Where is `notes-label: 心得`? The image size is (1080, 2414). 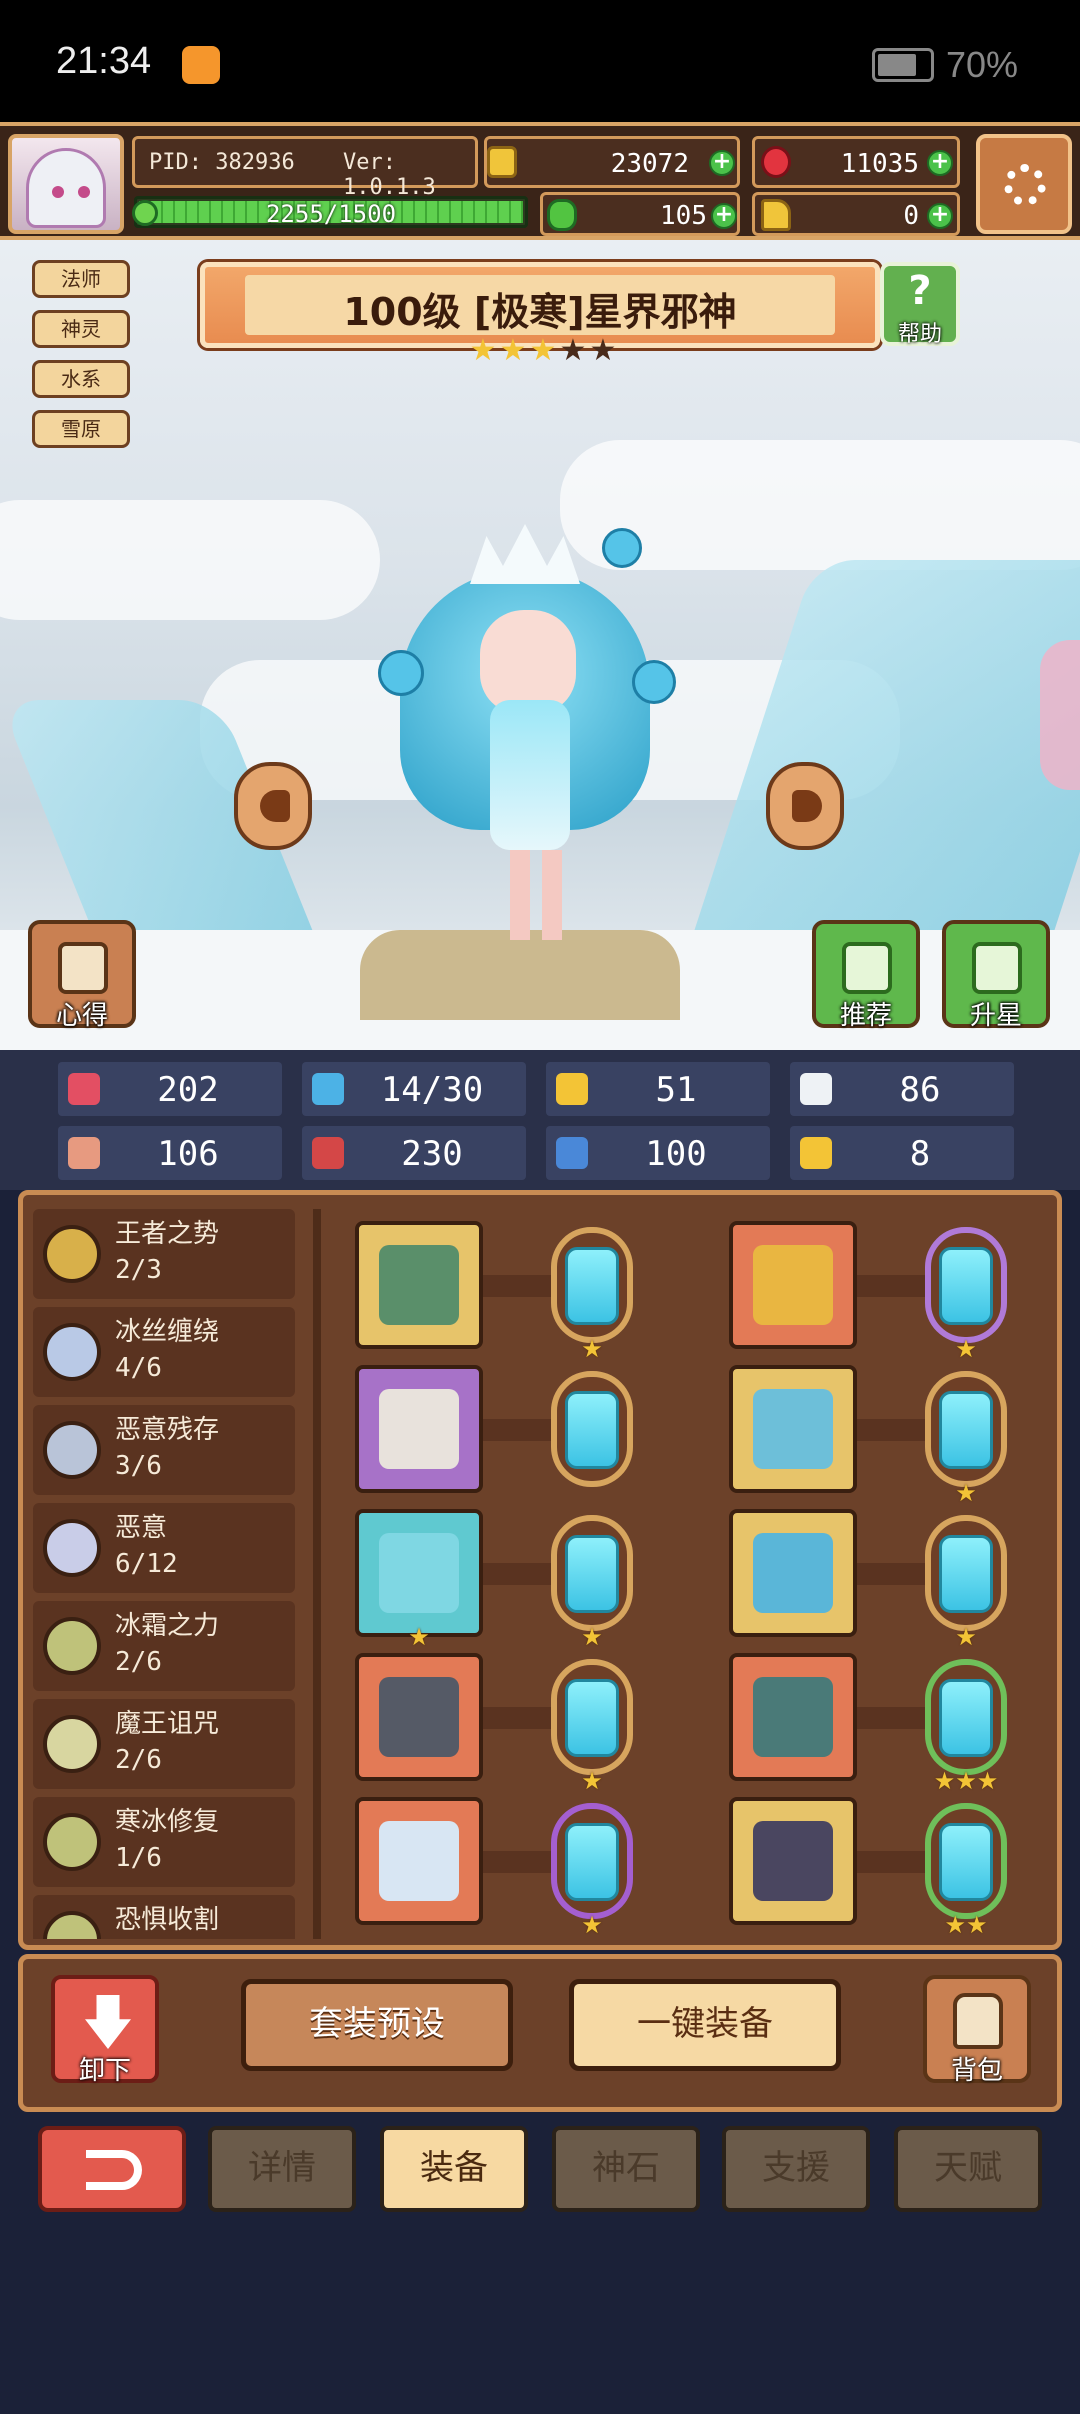
notes-label: 心得 is located at coordinates (81, 1016).